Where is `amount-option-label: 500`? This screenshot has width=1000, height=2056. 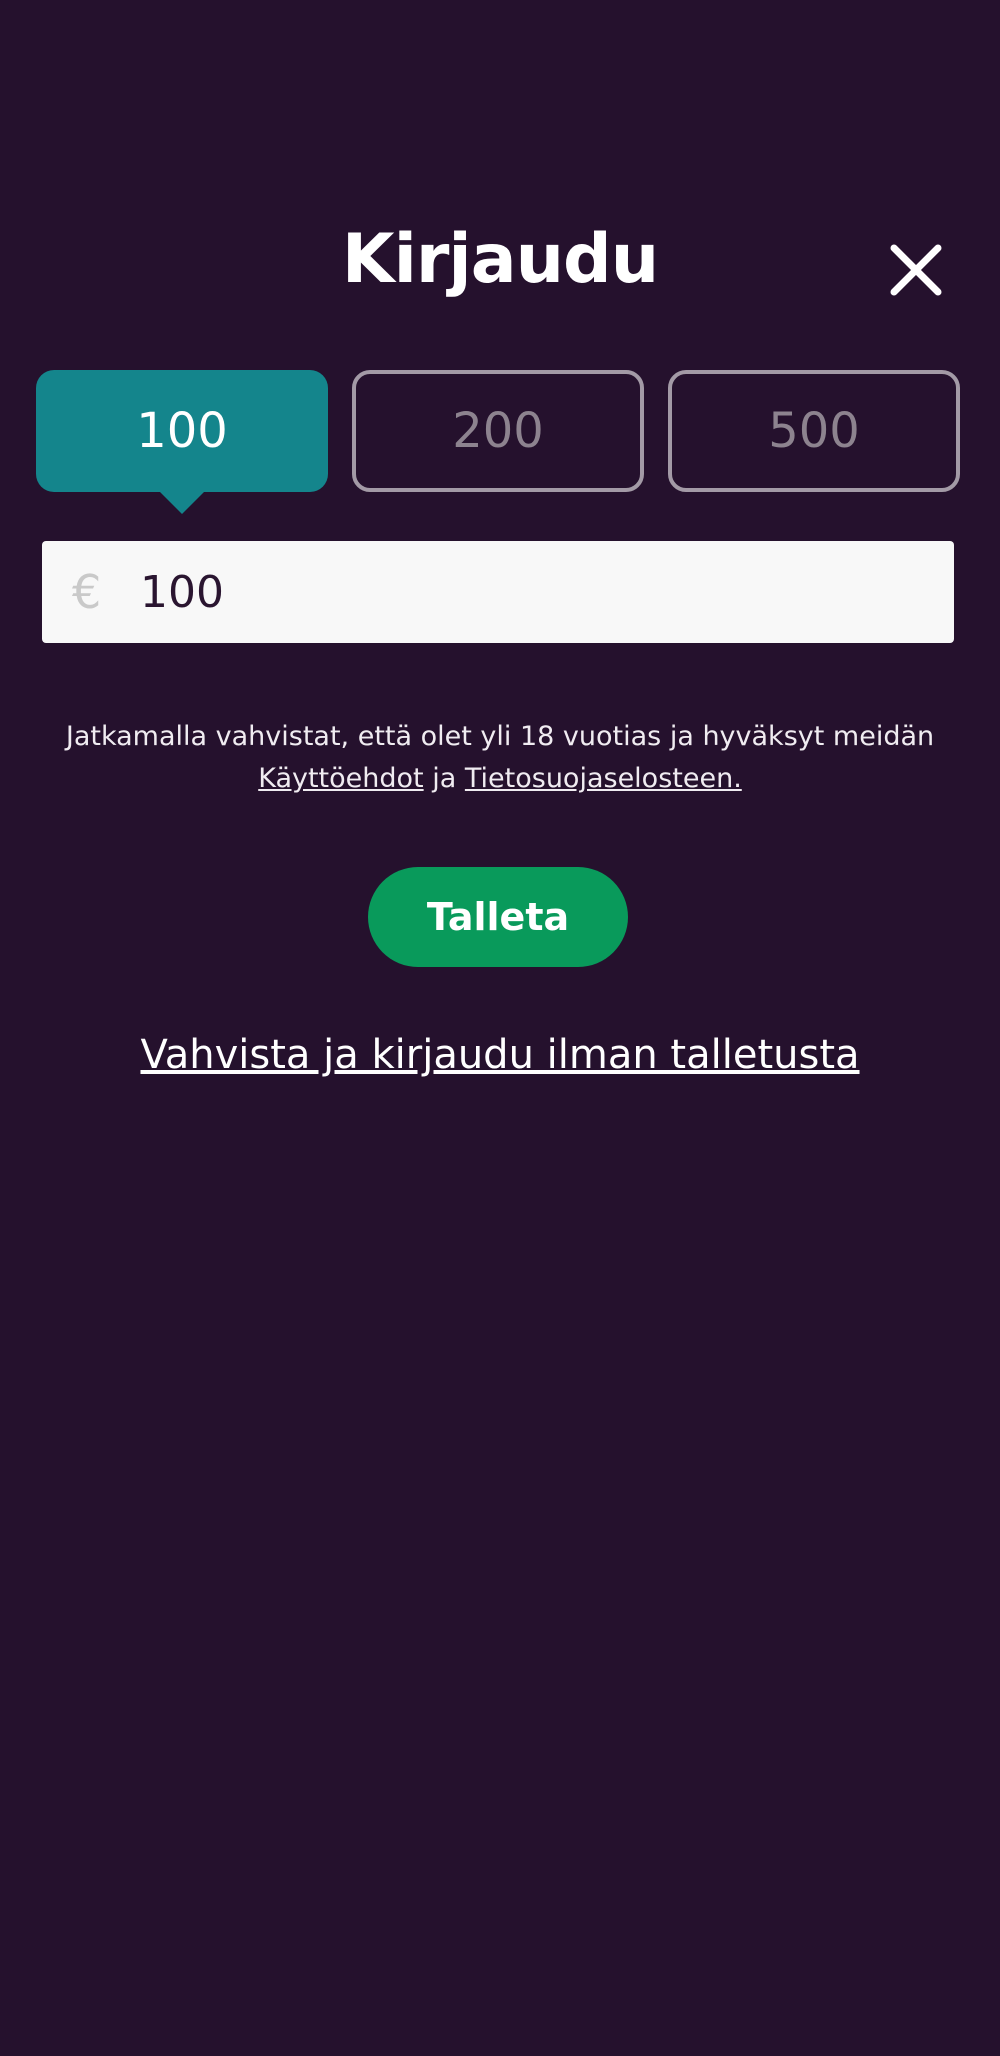 amount-option-label: 500 is located at coordinates (814, 431).